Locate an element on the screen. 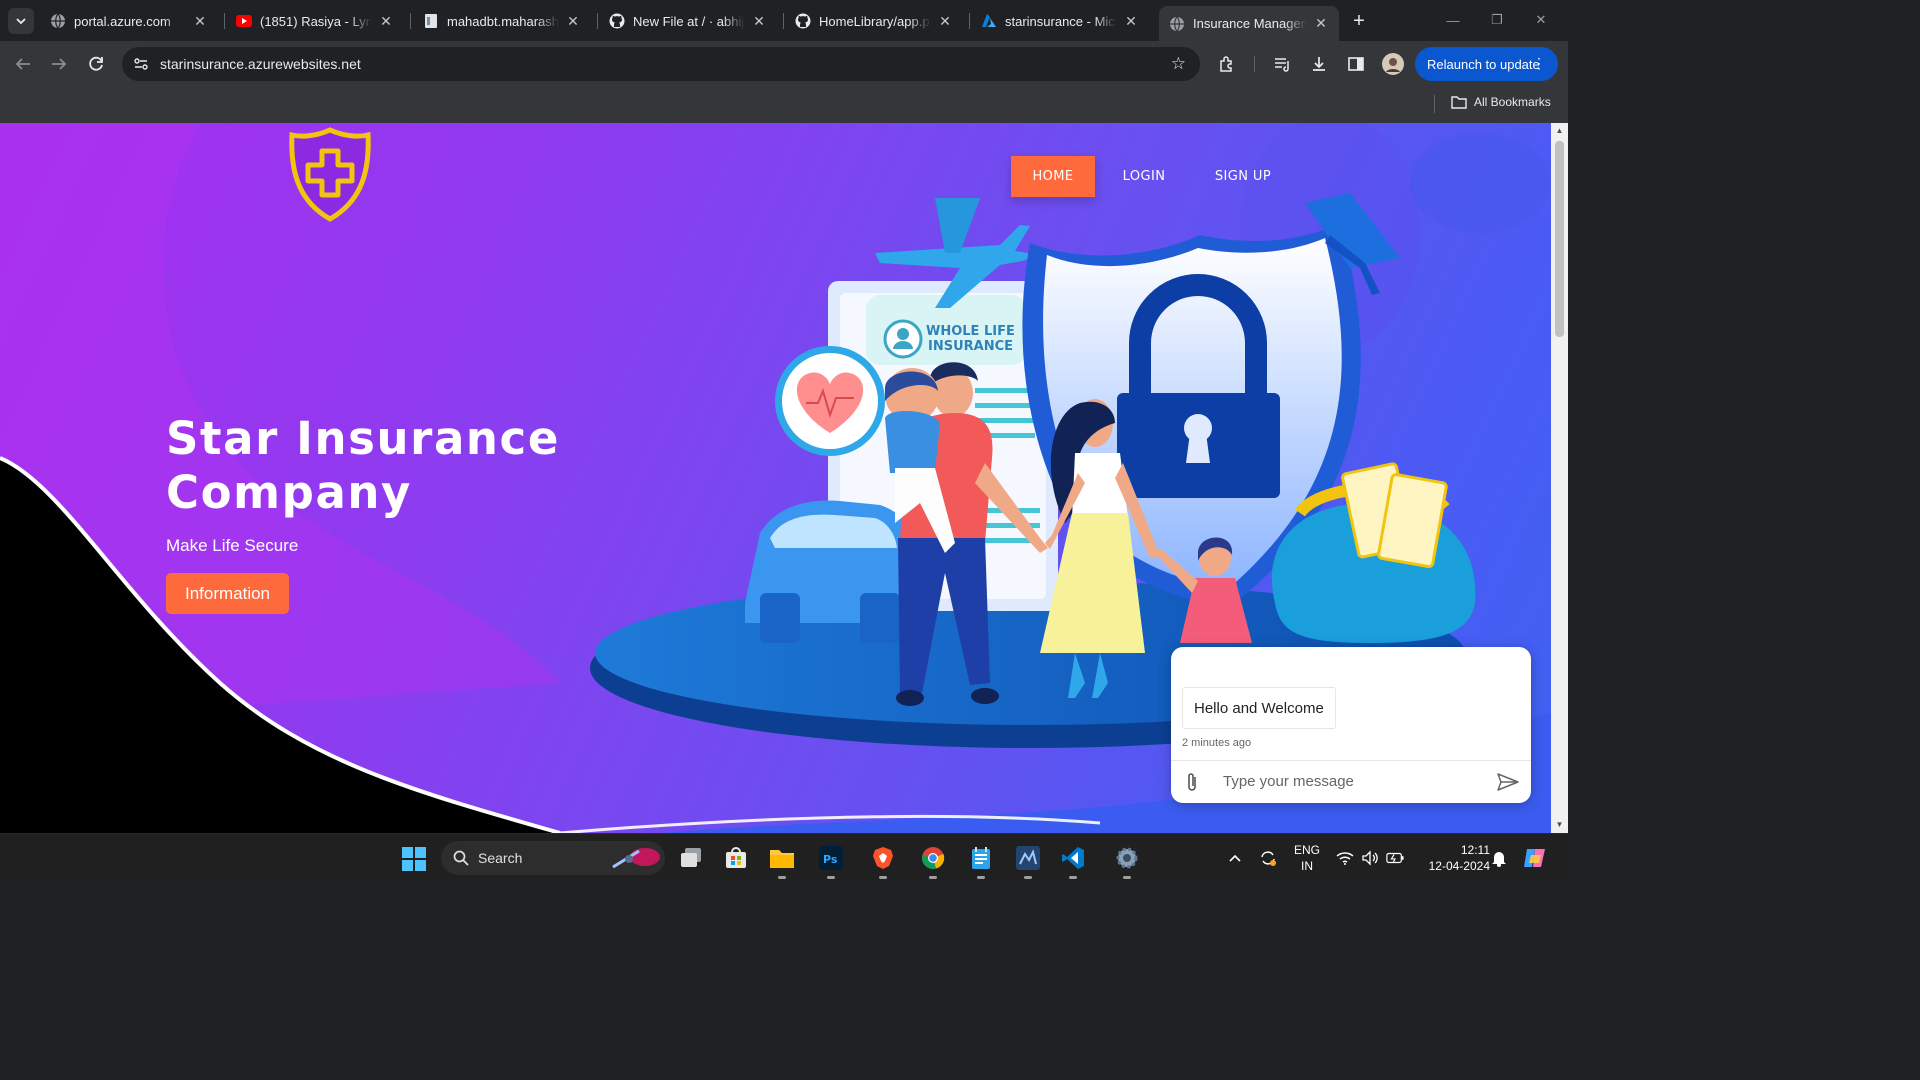  scroll-up-icon: ▲ is located at coordinates (1559, 131).